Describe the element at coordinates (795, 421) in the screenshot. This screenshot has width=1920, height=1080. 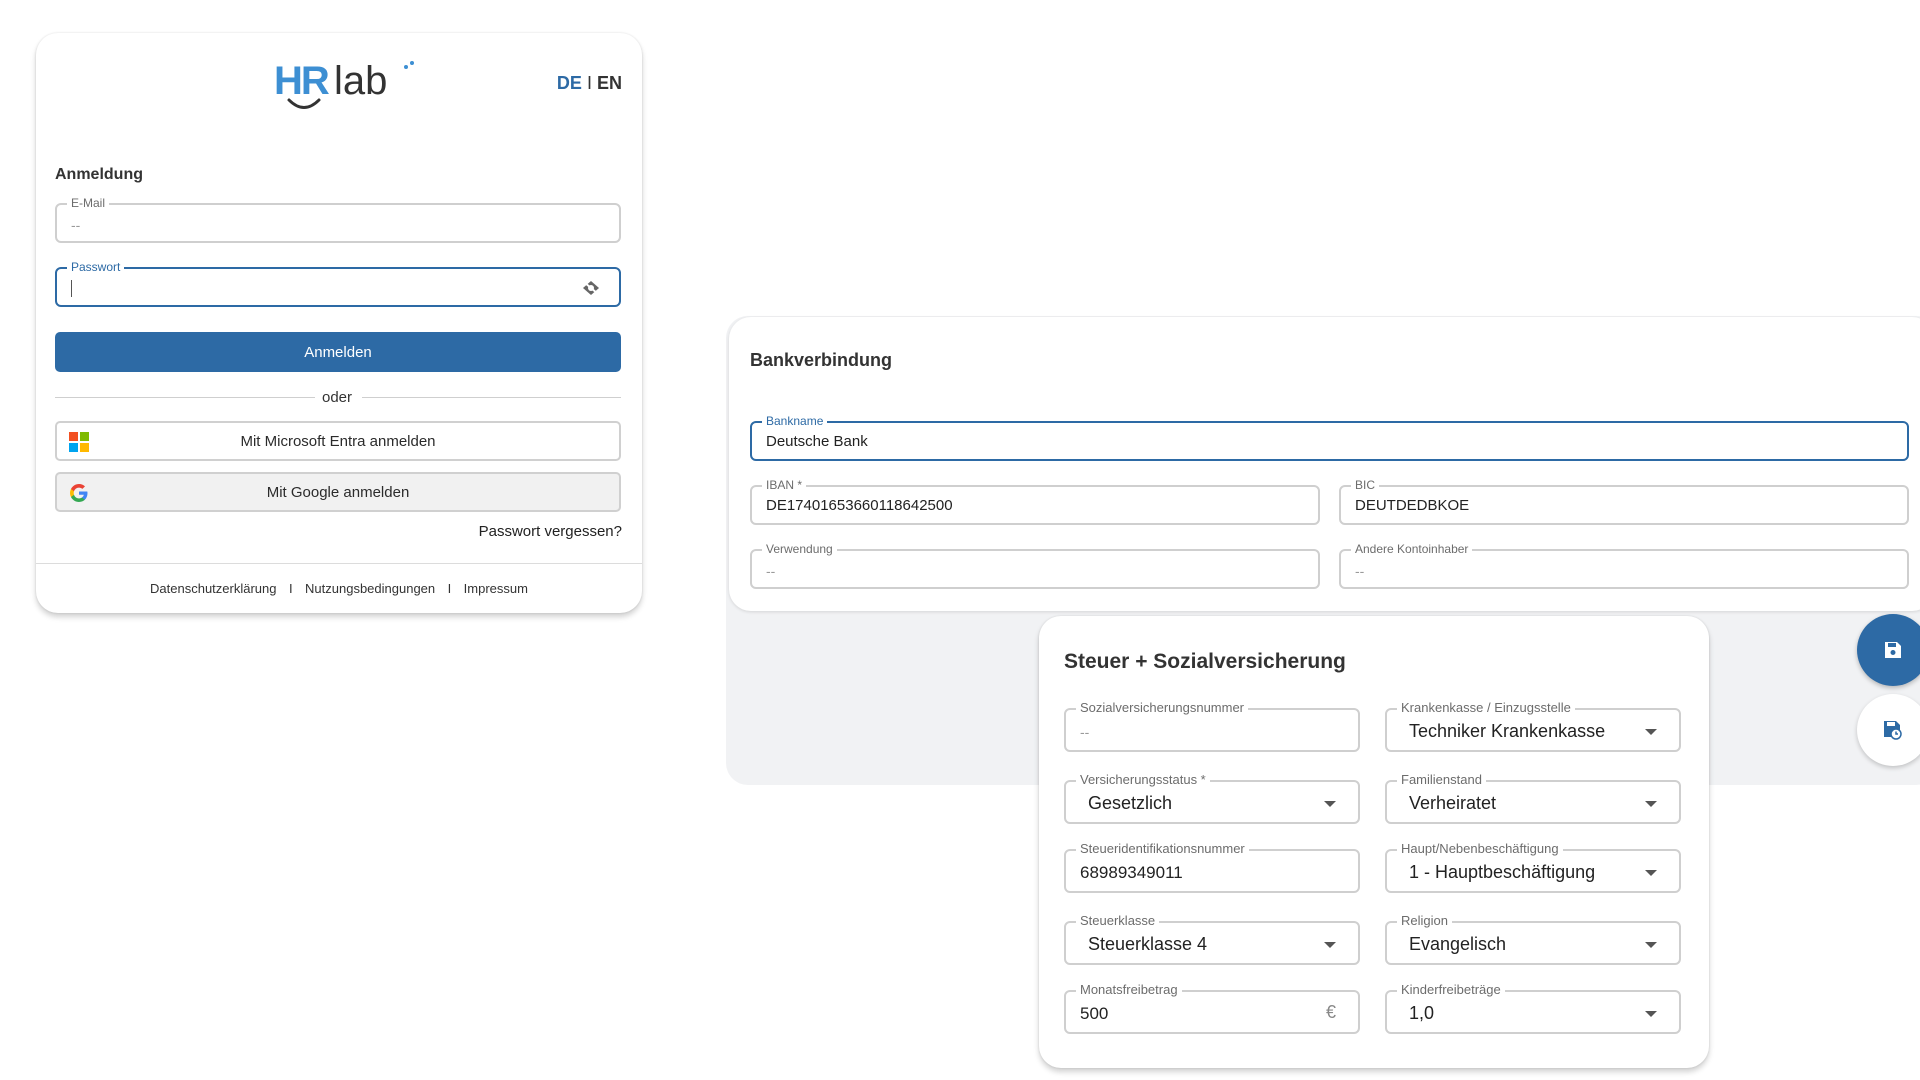
I see `bankname-label: Bankname` at that location.